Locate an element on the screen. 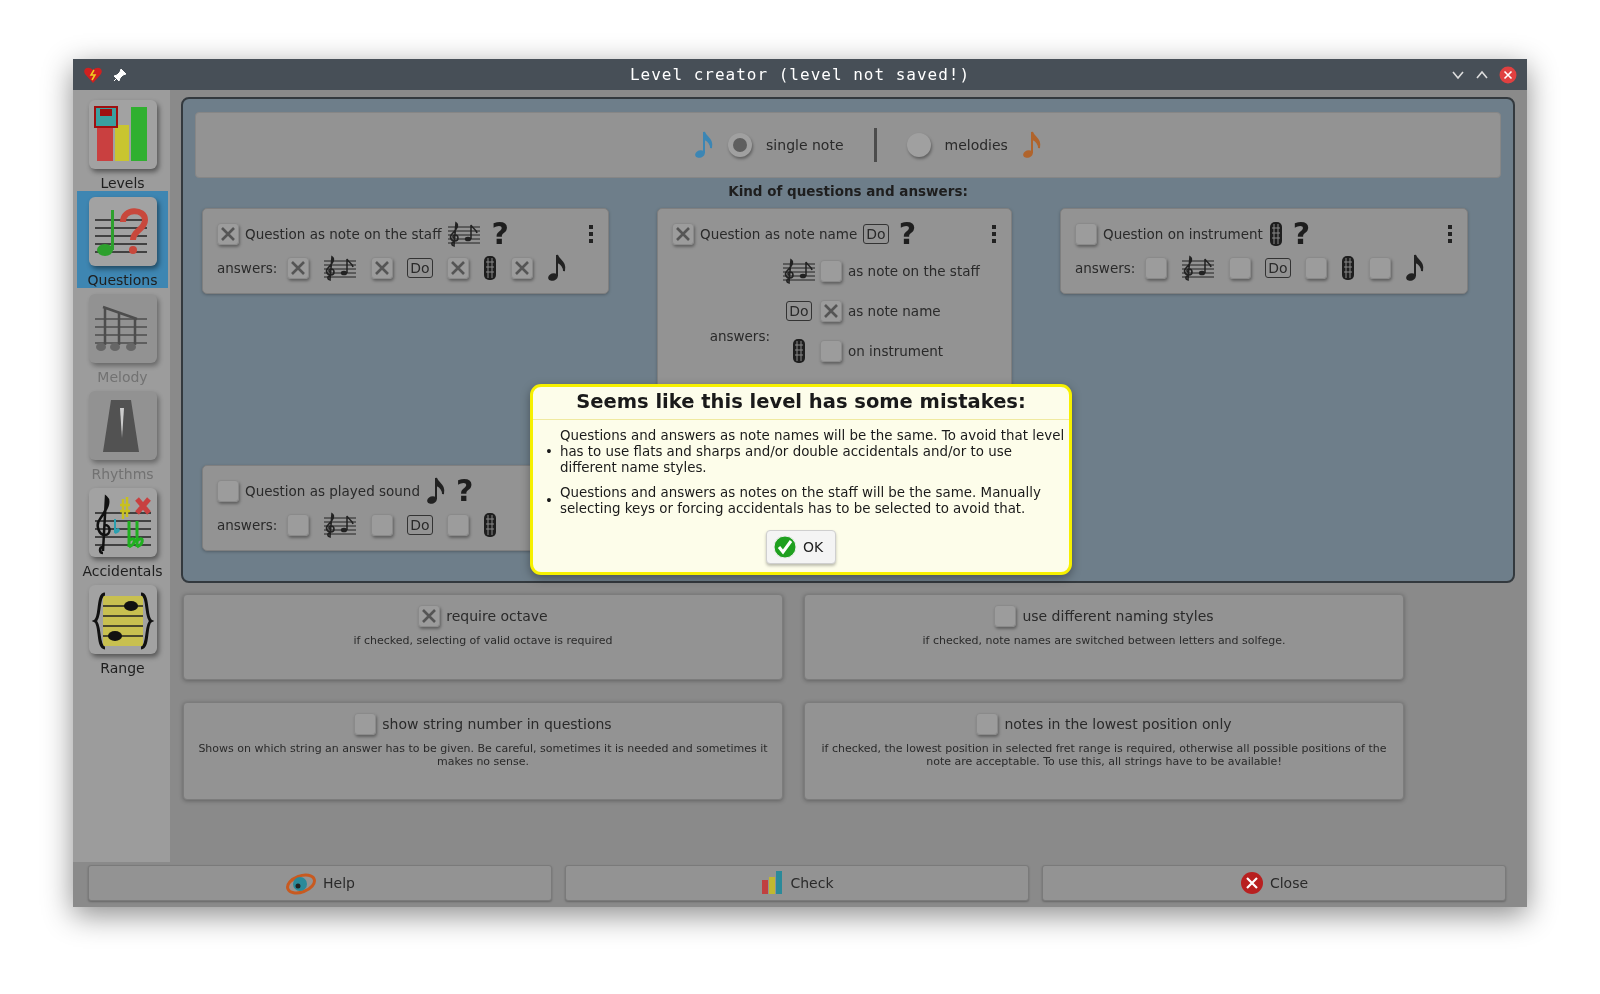 The width and height of the screenshot is (1600, 994). radio-label: single note is located at coordinates (805, 145).